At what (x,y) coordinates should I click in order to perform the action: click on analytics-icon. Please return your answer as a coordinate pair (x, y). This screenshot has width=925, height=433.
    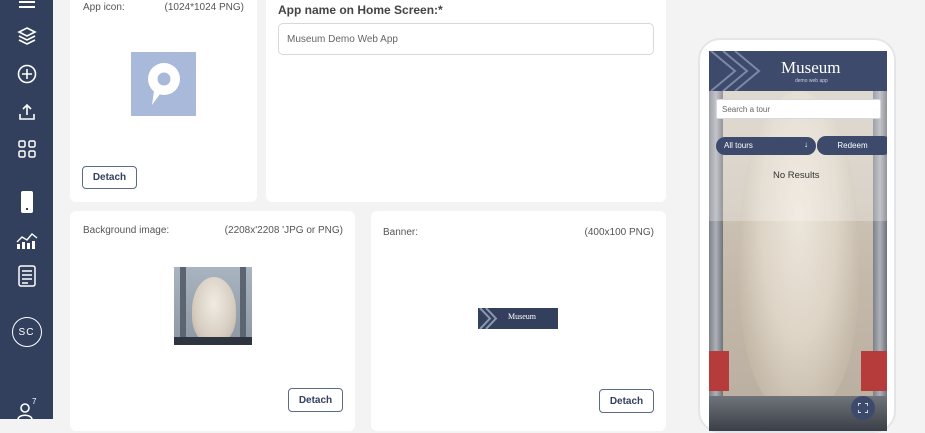
    Looking at the image, I should click on (26, 240).